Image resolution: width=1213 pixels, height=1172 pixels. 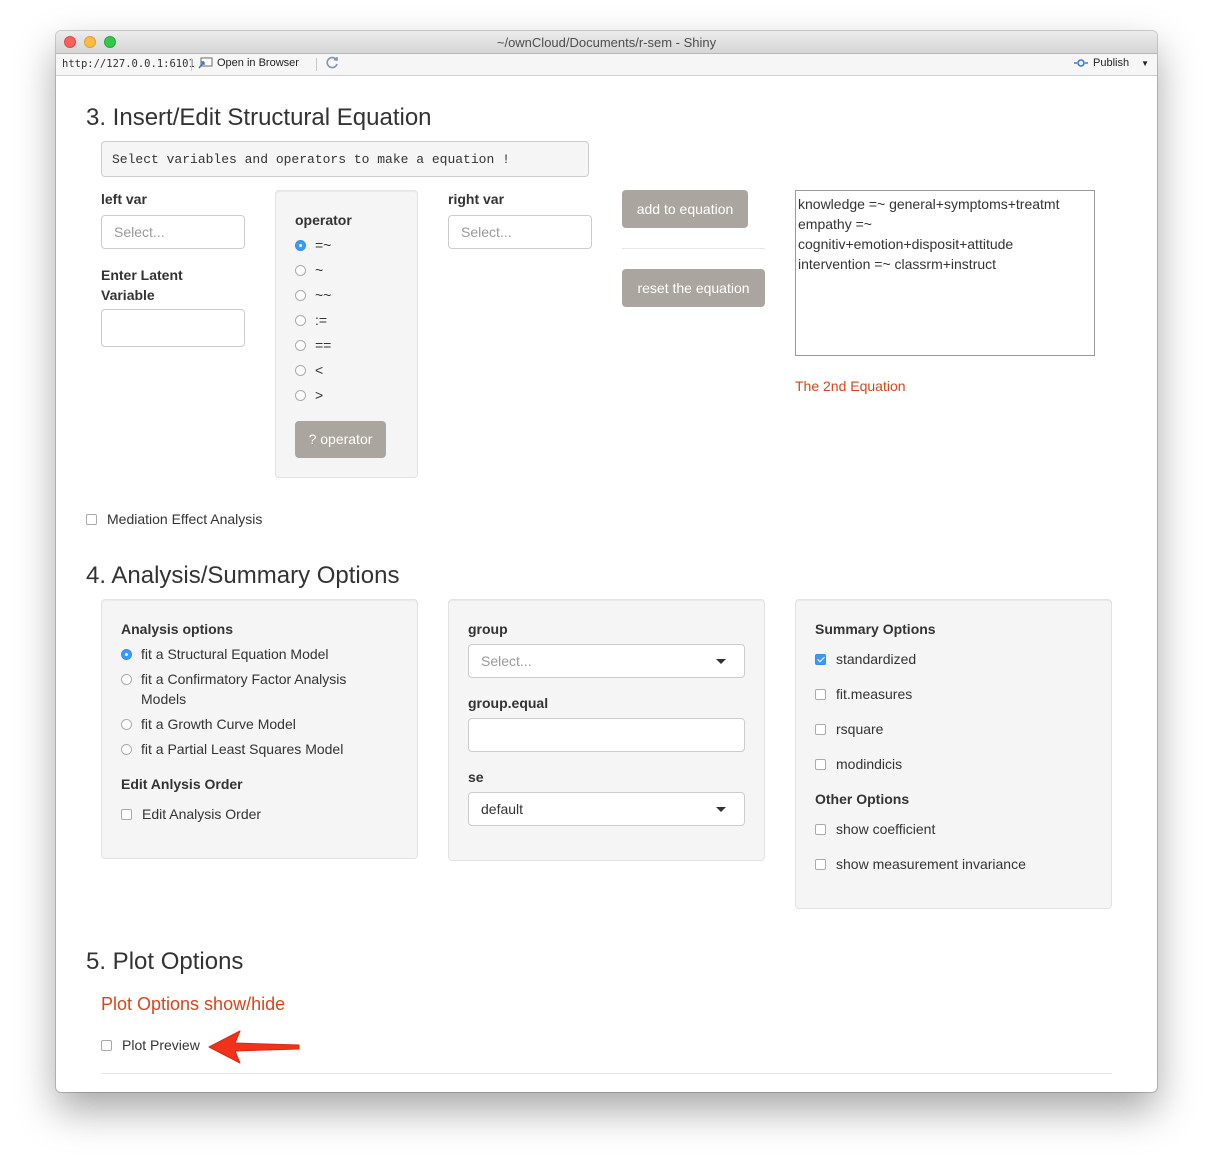 What do you see at coordinates (862, 799) in the screenshot?
I see `other-options-title: Other Options` at bounding box center [862, 799].